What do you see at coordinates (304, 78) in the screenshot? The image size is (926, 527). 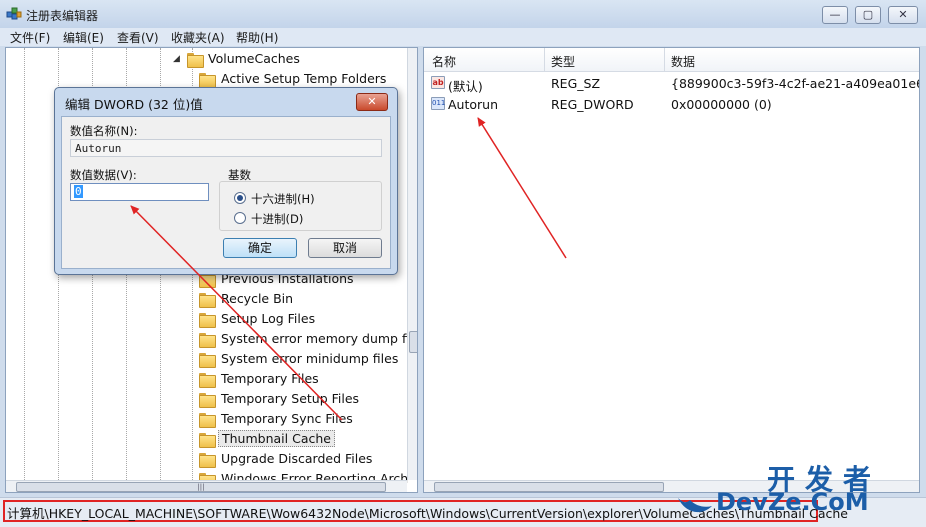 I see `tree-node-label: Active Setup Temp Folders` at bounding box center [304, 78].